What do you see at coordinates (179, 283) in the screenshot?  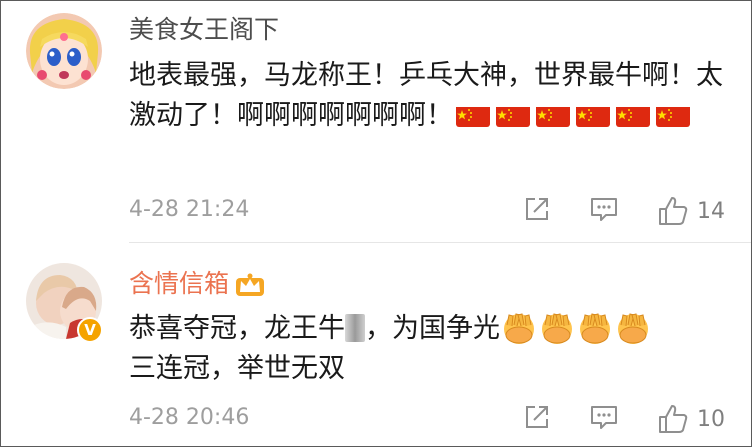 I see `username-text: 含情信箱` at bounding box center [179, 283].